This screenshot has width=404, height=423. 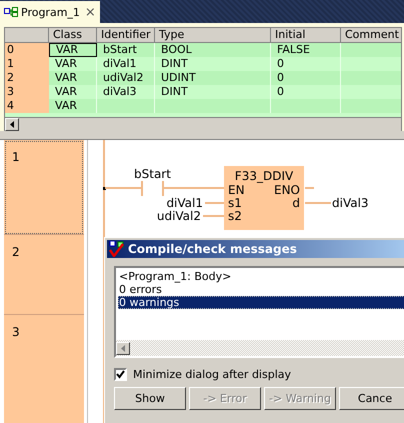 I want to click on close-icon: ×, so click(x=90, y=12).